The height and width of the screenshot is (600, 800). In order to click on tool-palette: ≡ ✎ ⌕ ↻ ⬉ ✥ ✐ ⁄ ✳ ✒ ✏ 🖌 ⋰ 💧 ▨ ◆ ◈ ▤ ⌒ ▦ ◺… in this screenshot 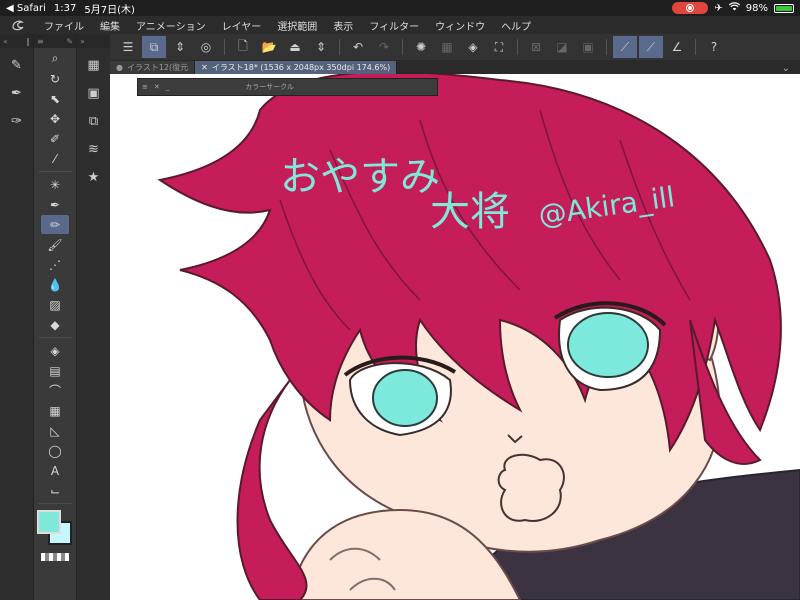, I will do `click(55, 317)`.